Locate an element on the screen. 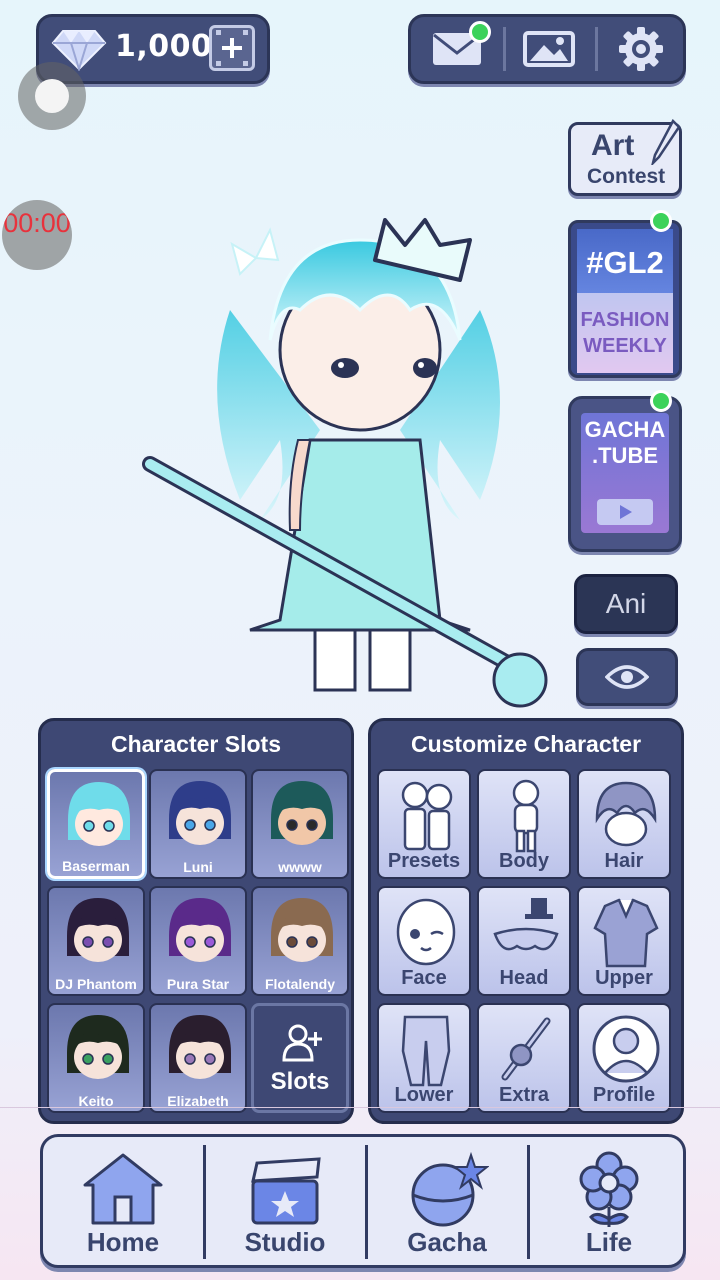 The image size is (720, 1280). animation-toggle-button: Ani is located at coordinates (626, 604).